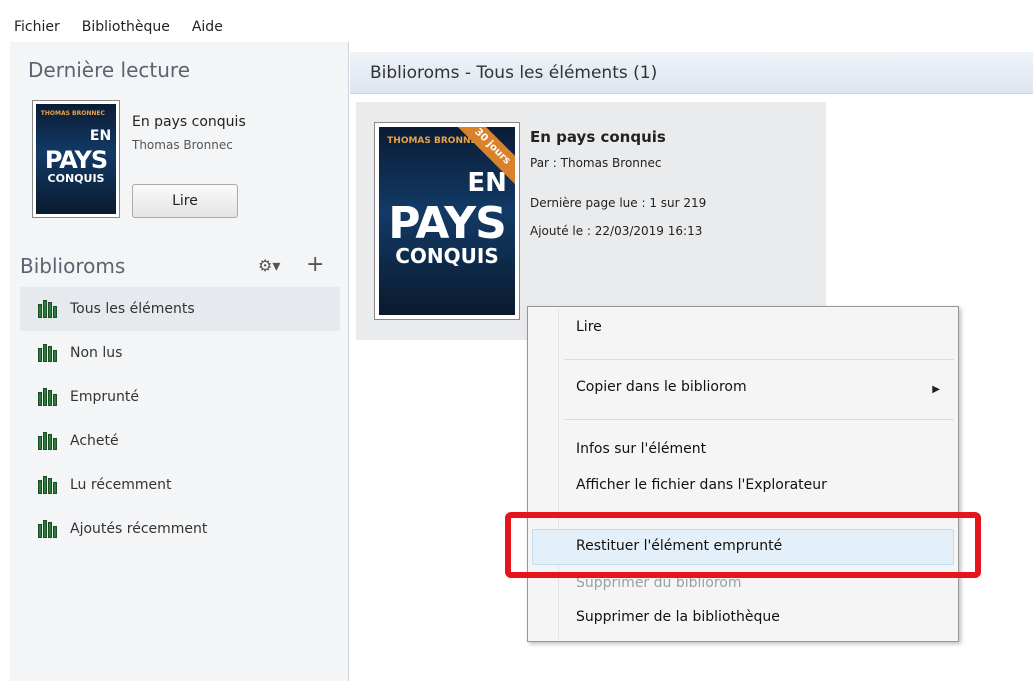 The height and width of the screenshot is (681, 1033). I want to click on menu-library: Bibliothèque, so click(126, 27).